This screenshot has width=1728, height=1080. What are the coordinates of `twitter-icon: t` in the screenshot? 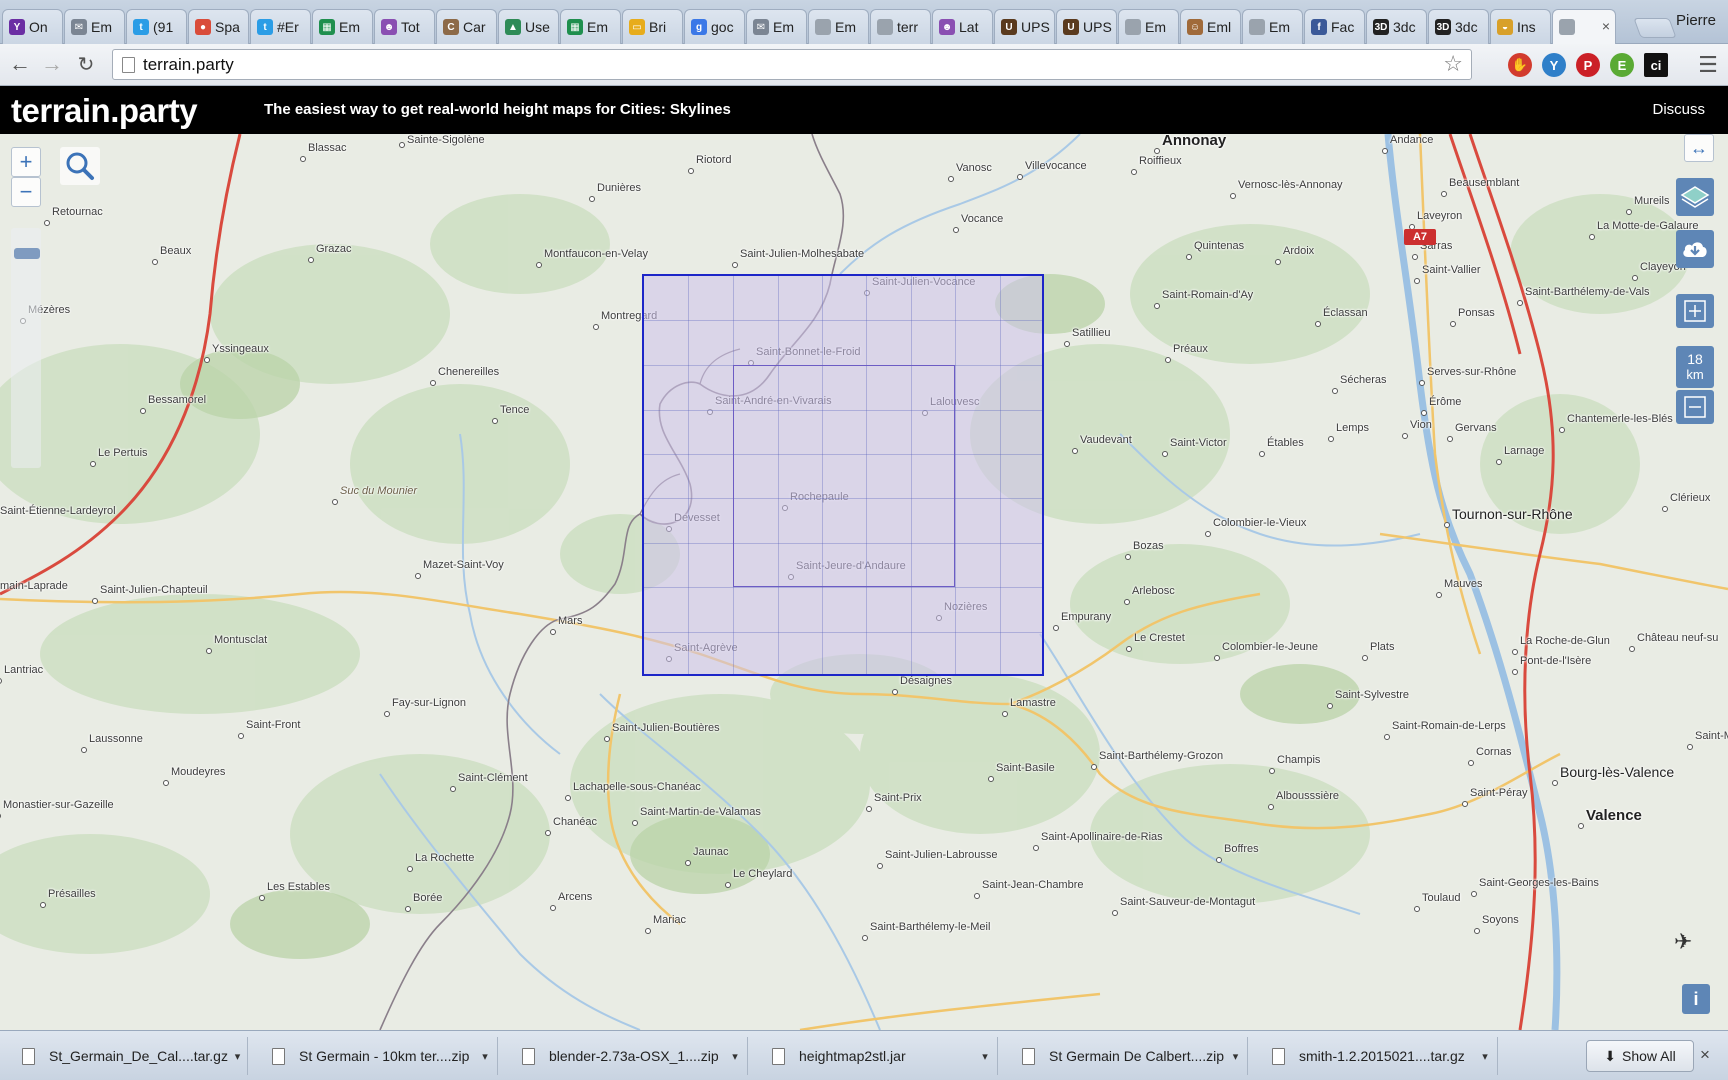 It's located at (141, 27).